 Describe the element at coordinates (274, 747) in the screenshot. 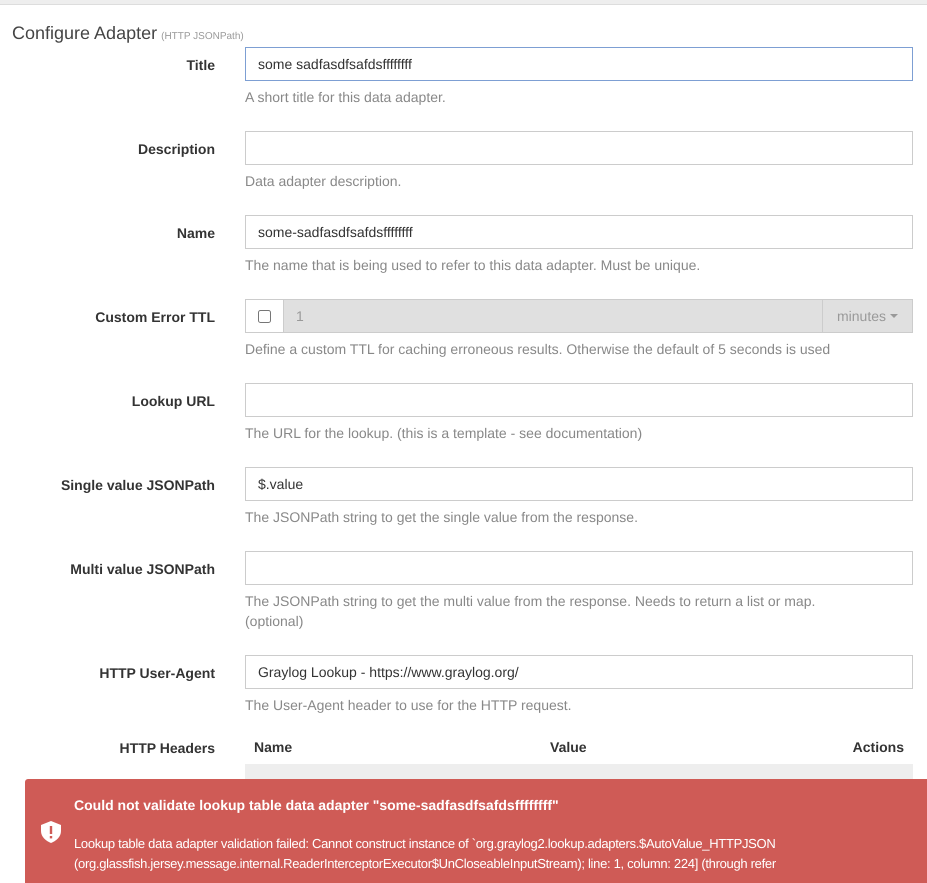

I see `column-header: Name` at that location.